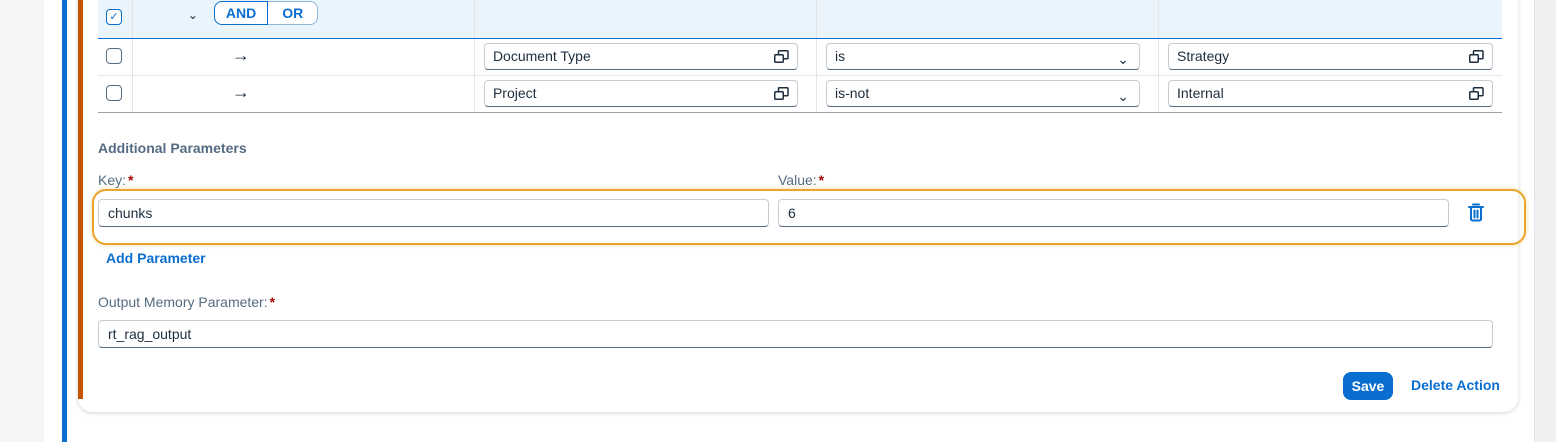 The image size is (1556, 442). Describe the element at coordinates (1200, 93) in the screenshot. I see `value-input-value: Internal` at that location.